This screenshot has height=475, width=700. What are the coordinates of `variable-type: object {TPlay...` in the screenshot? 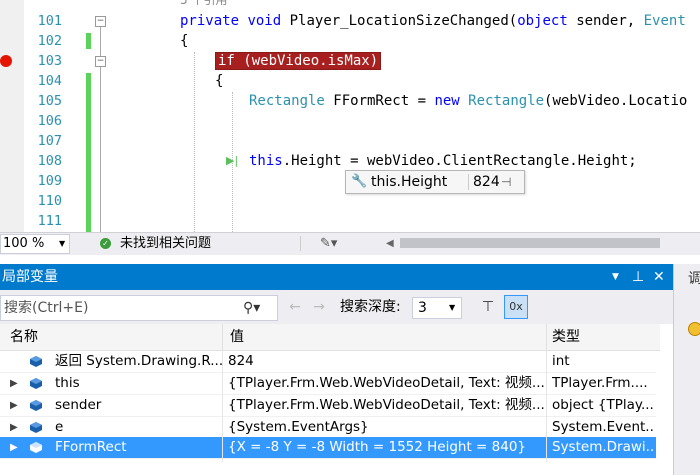 It's located at (603, 405).